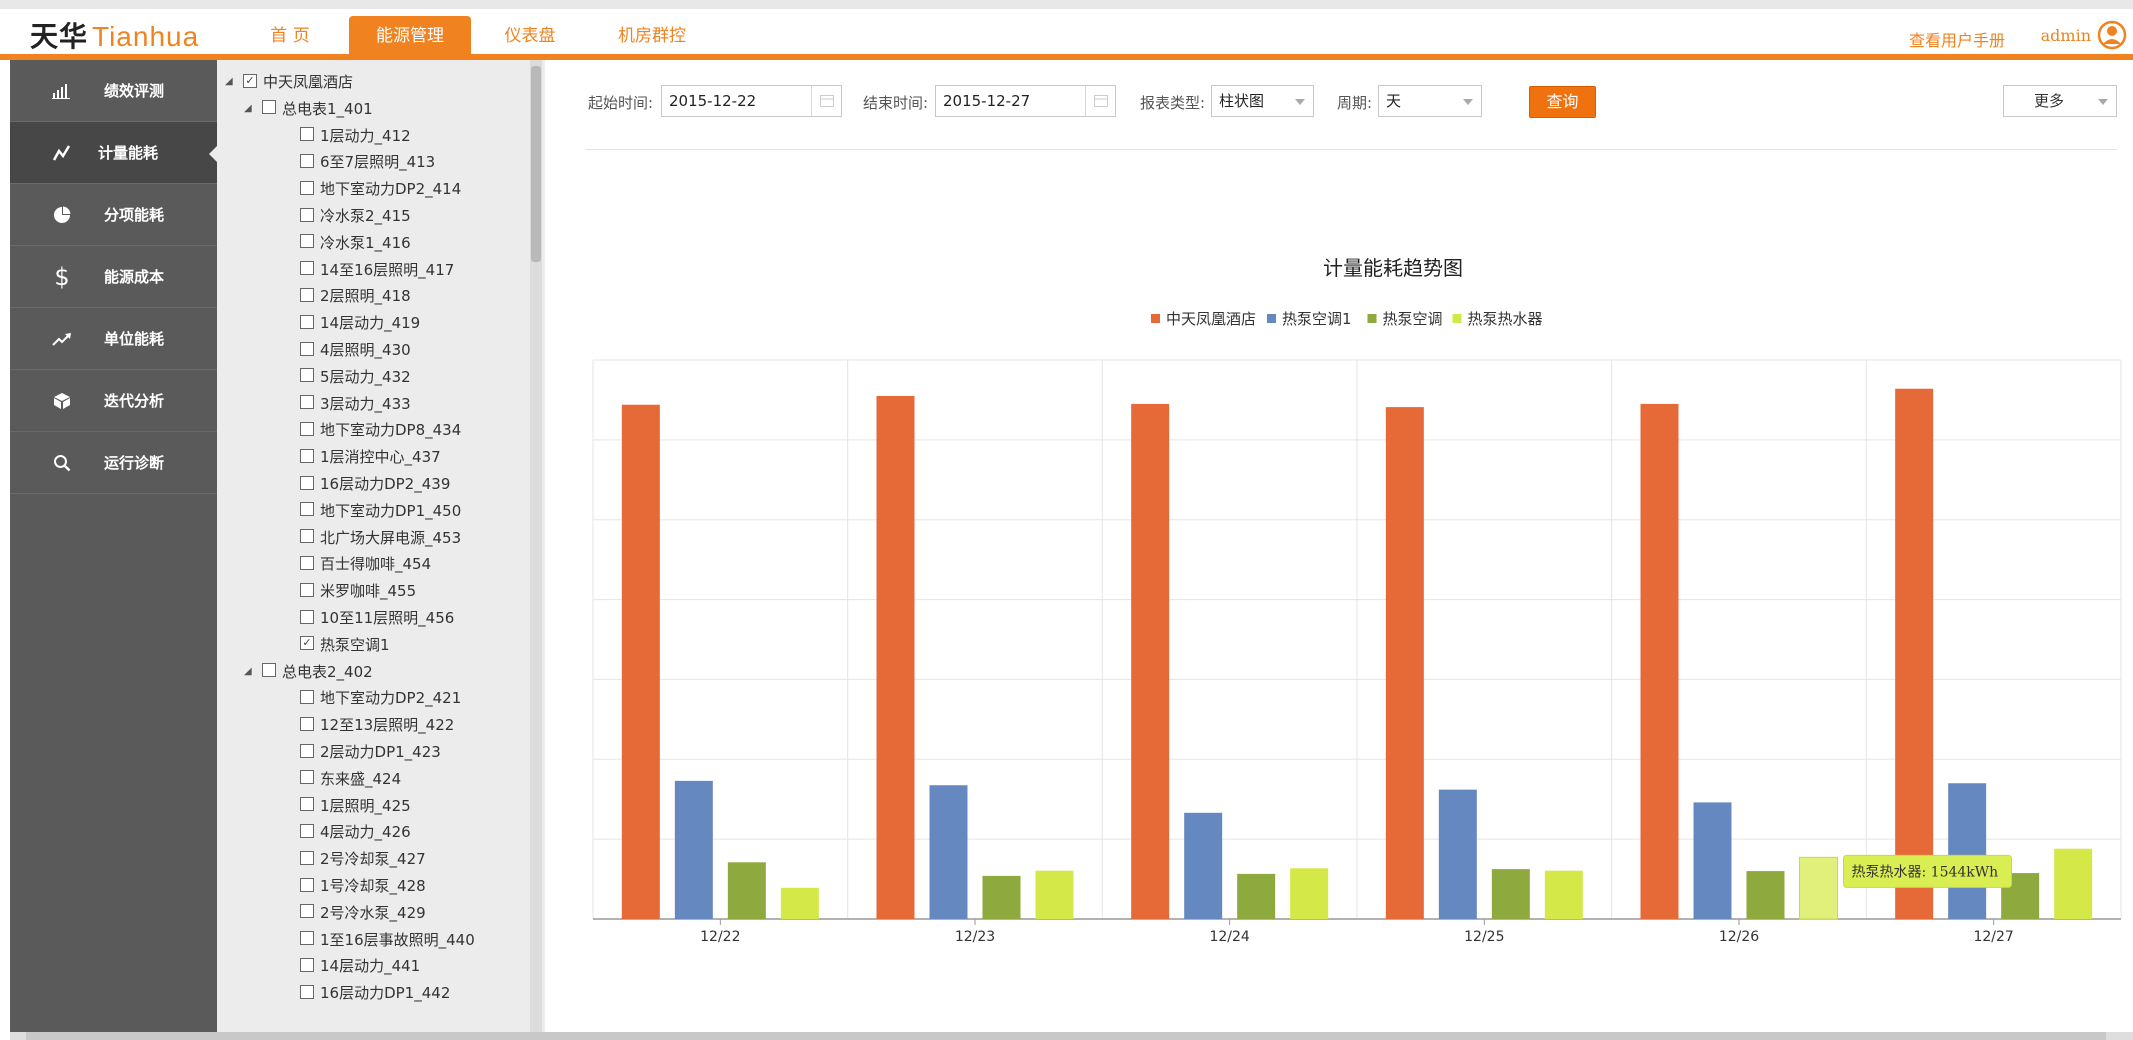  Describe the element at coordinates (113, 91) in the screenshot. I see `sidebar-item-performance: 绩效评测` at that location.